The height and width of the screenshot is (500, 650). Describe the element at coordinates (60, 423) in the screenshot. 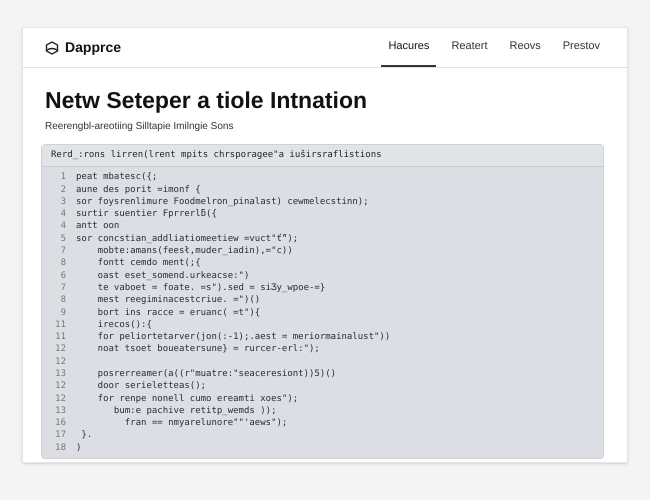

I see `line-number: 16` at that location.